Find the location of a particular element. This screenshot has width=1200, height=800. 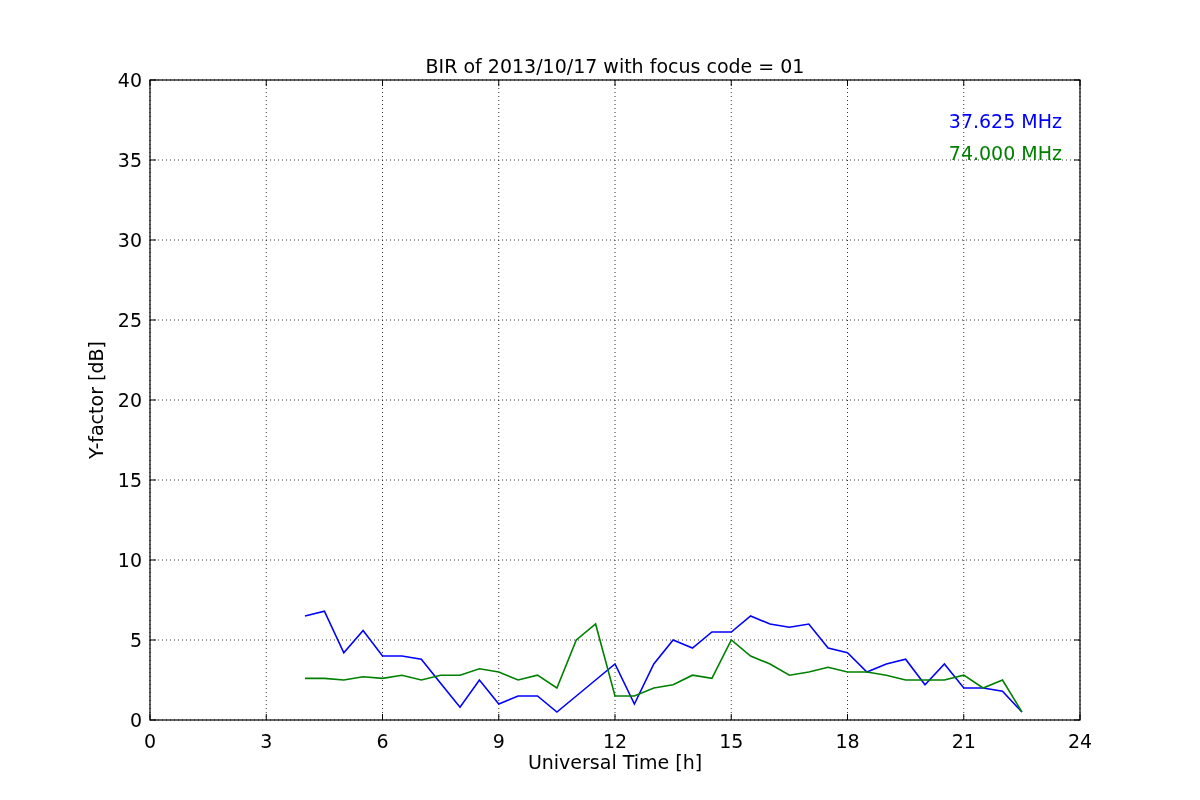

tick-label: 12 is located at coordinates (615, 741).